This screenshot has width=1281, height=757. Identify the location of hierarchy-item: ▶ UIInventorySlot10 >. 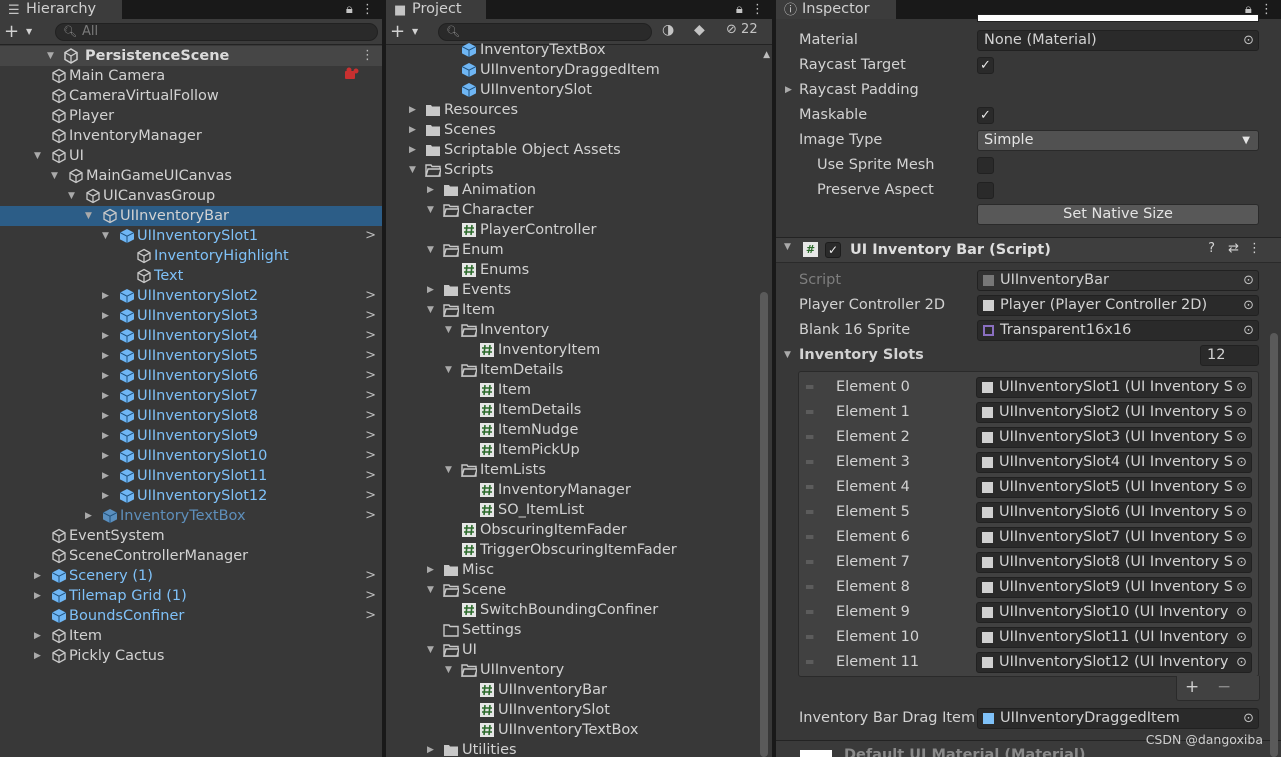
(191, 456).